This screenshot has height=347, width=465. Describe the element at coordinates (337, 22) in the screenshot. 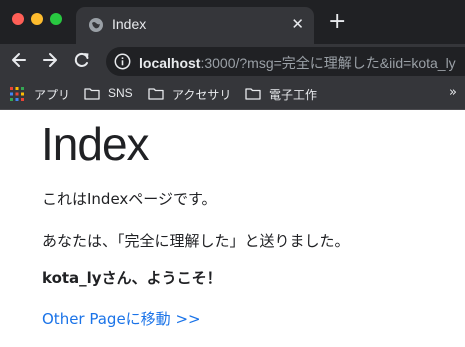

I see `new-tab-button: +` at that location.